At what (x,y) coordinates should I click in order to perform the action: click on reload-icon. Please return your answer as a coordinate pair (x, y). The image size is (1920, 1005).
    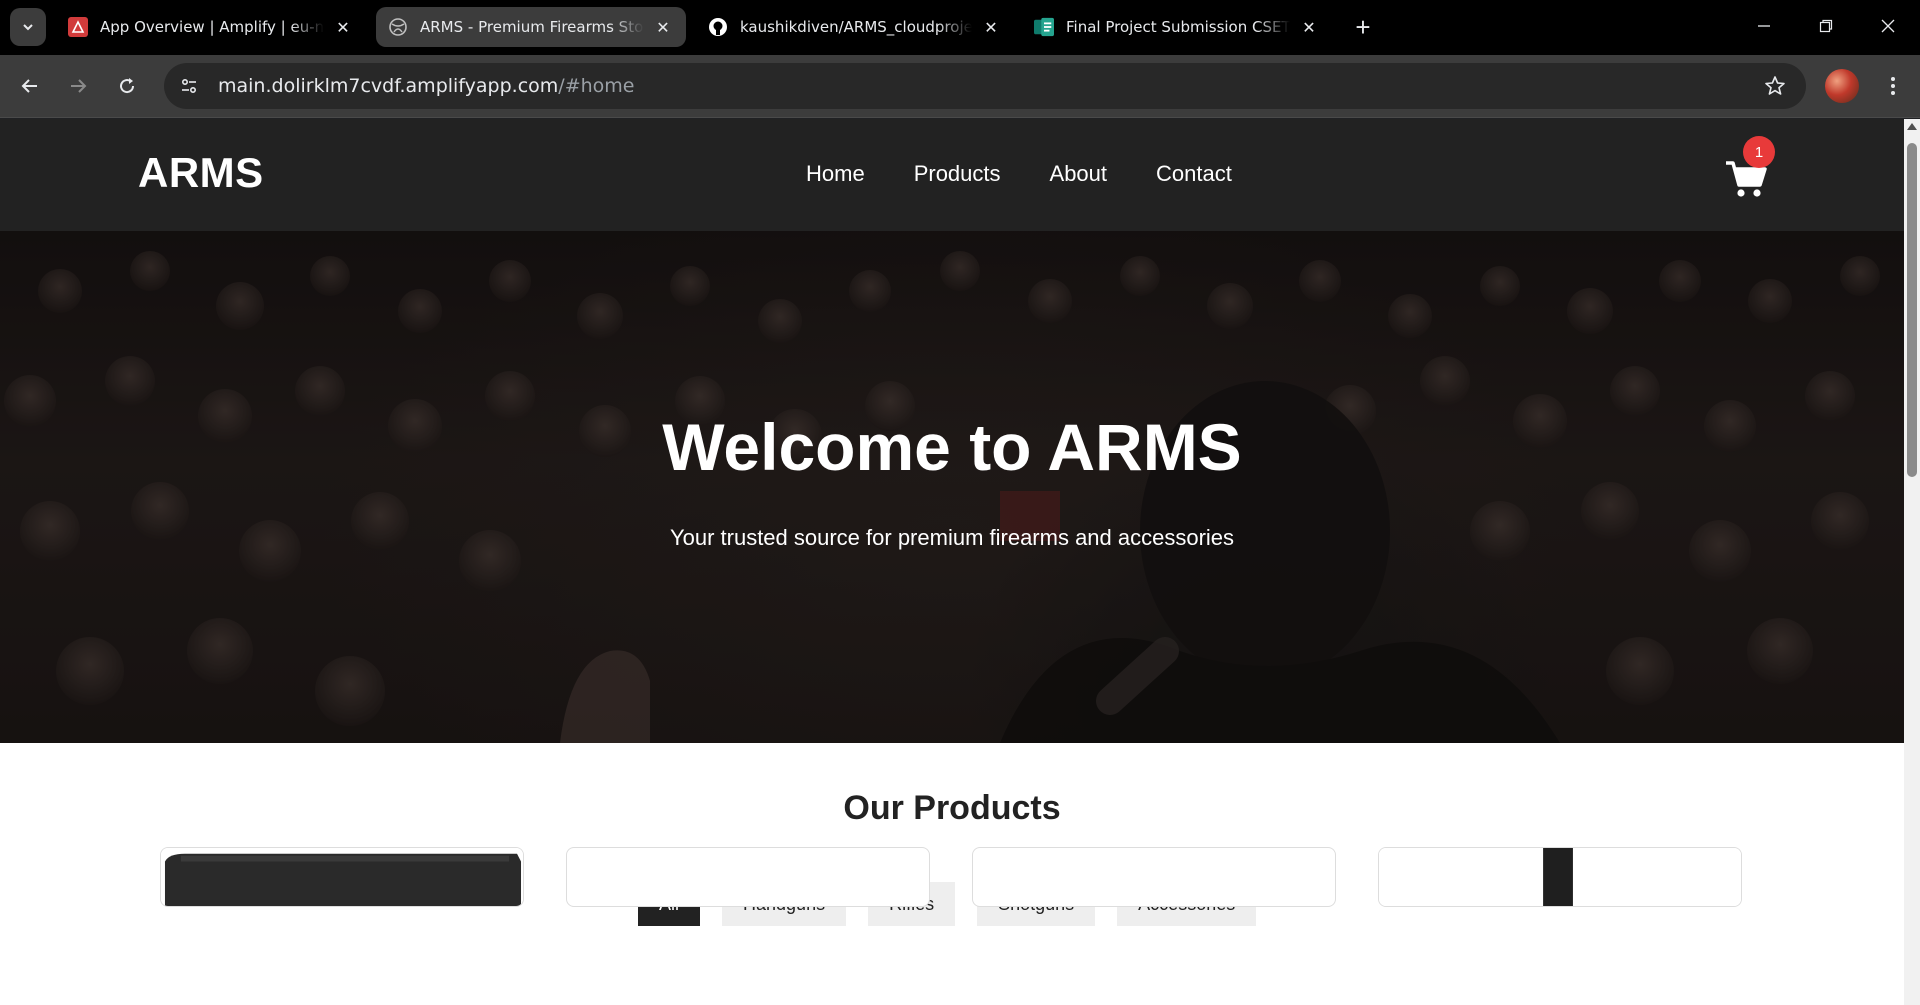
    Looking at the image, I should click on (127, 86).